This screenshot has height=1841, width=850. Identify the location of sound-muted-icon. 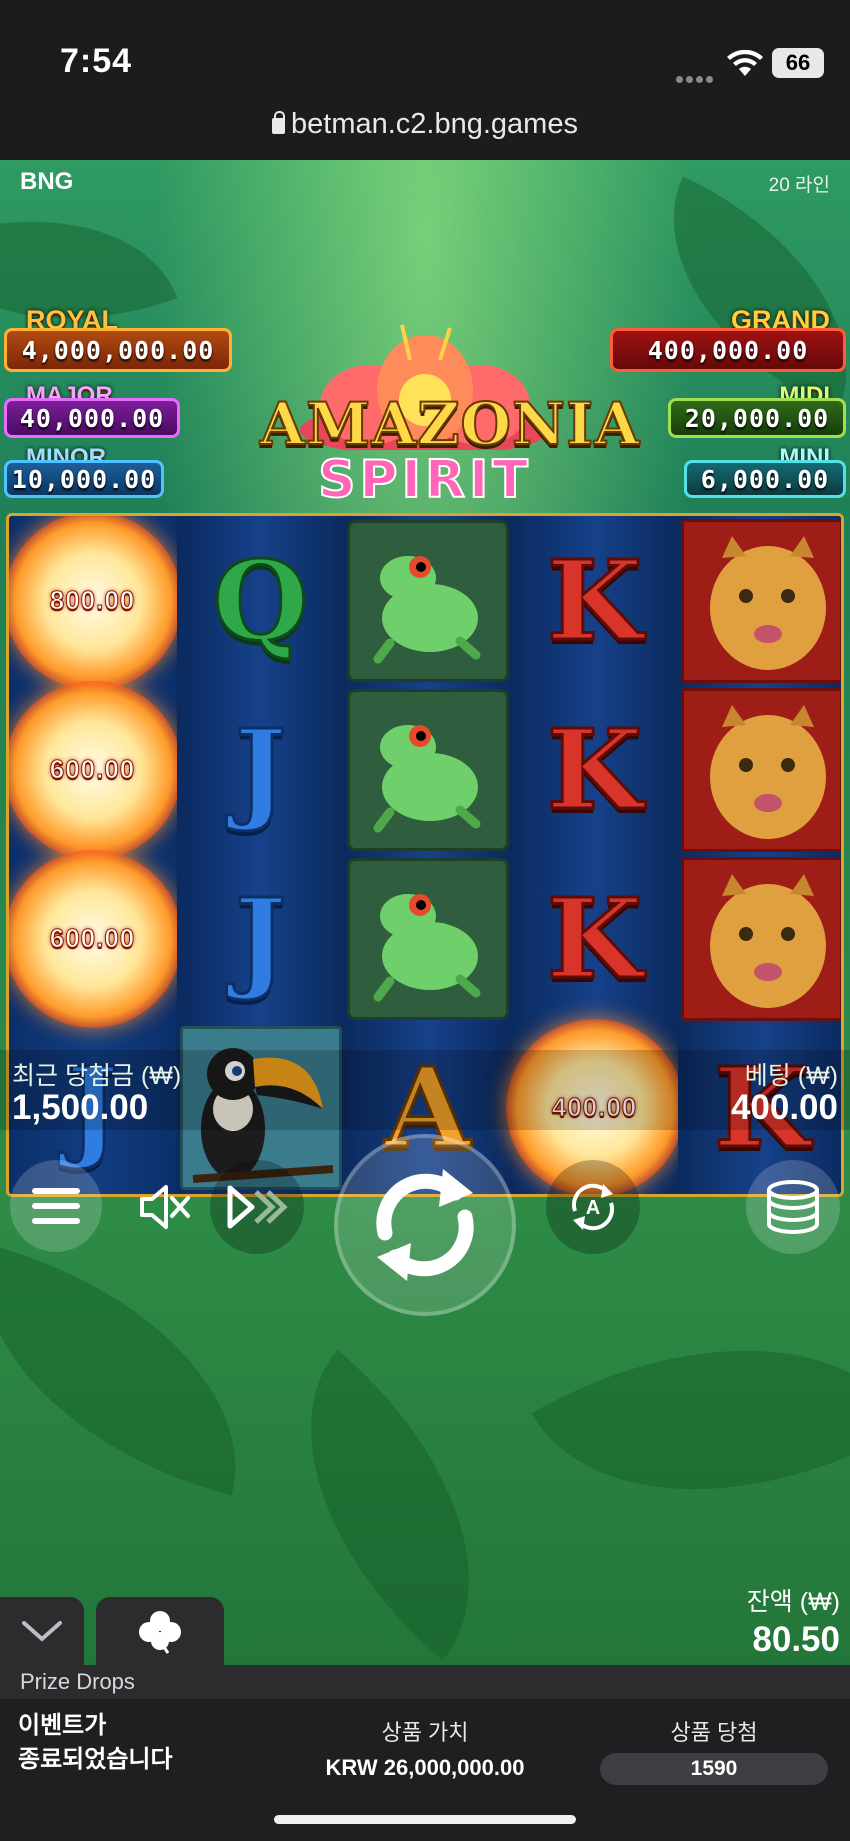
(163, 1207).